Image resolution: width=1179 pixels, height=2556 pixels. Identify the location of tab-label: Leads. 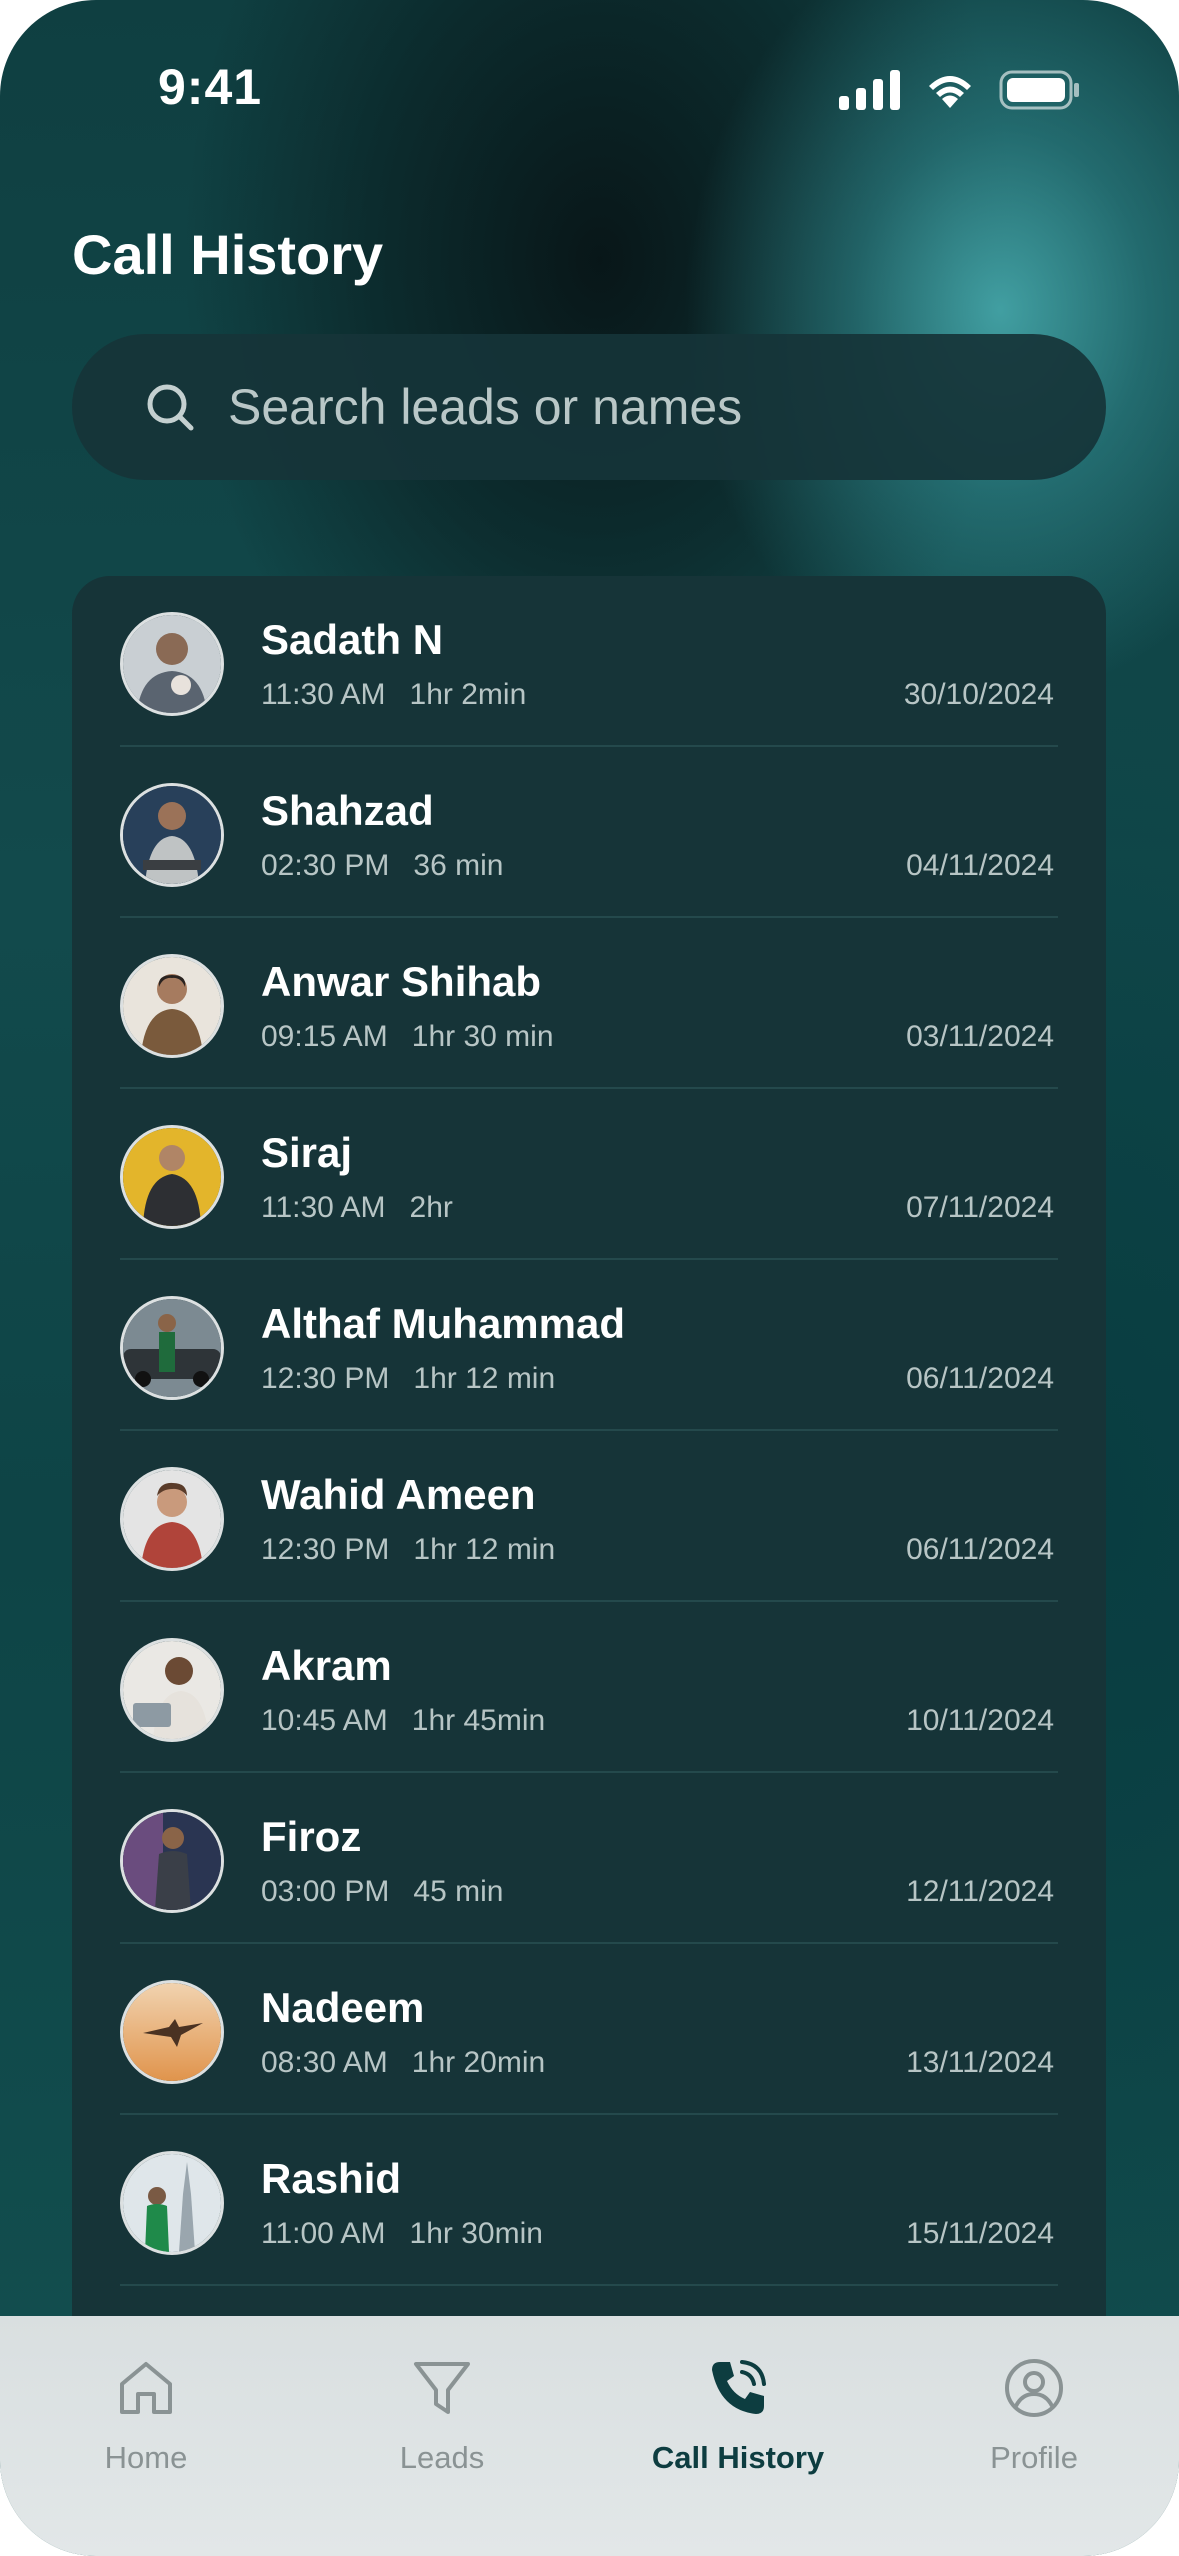
(442, 2457).